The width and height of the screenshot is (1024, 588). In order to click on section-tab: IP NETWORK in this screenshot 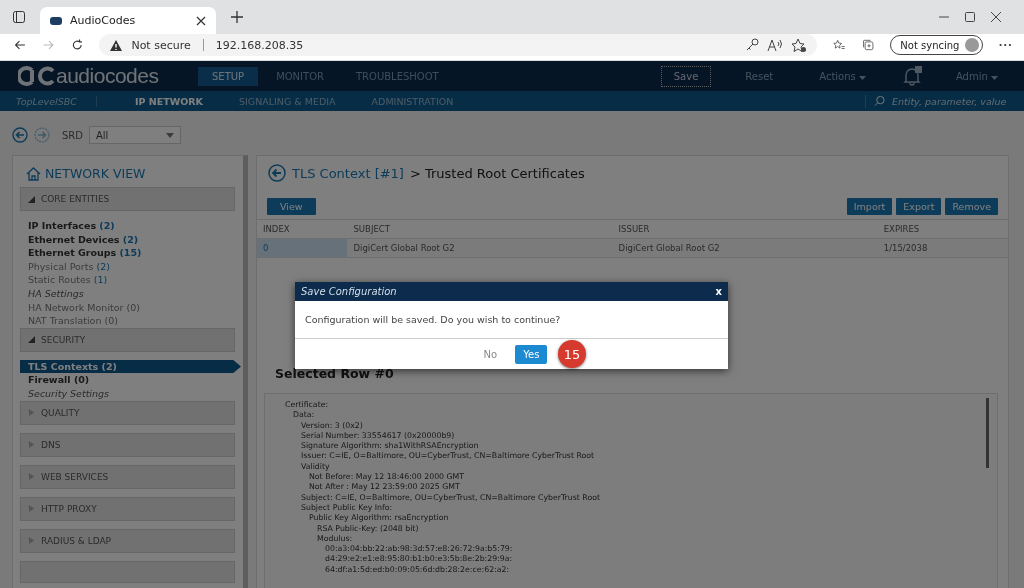, I will do `click(169, 101)`.